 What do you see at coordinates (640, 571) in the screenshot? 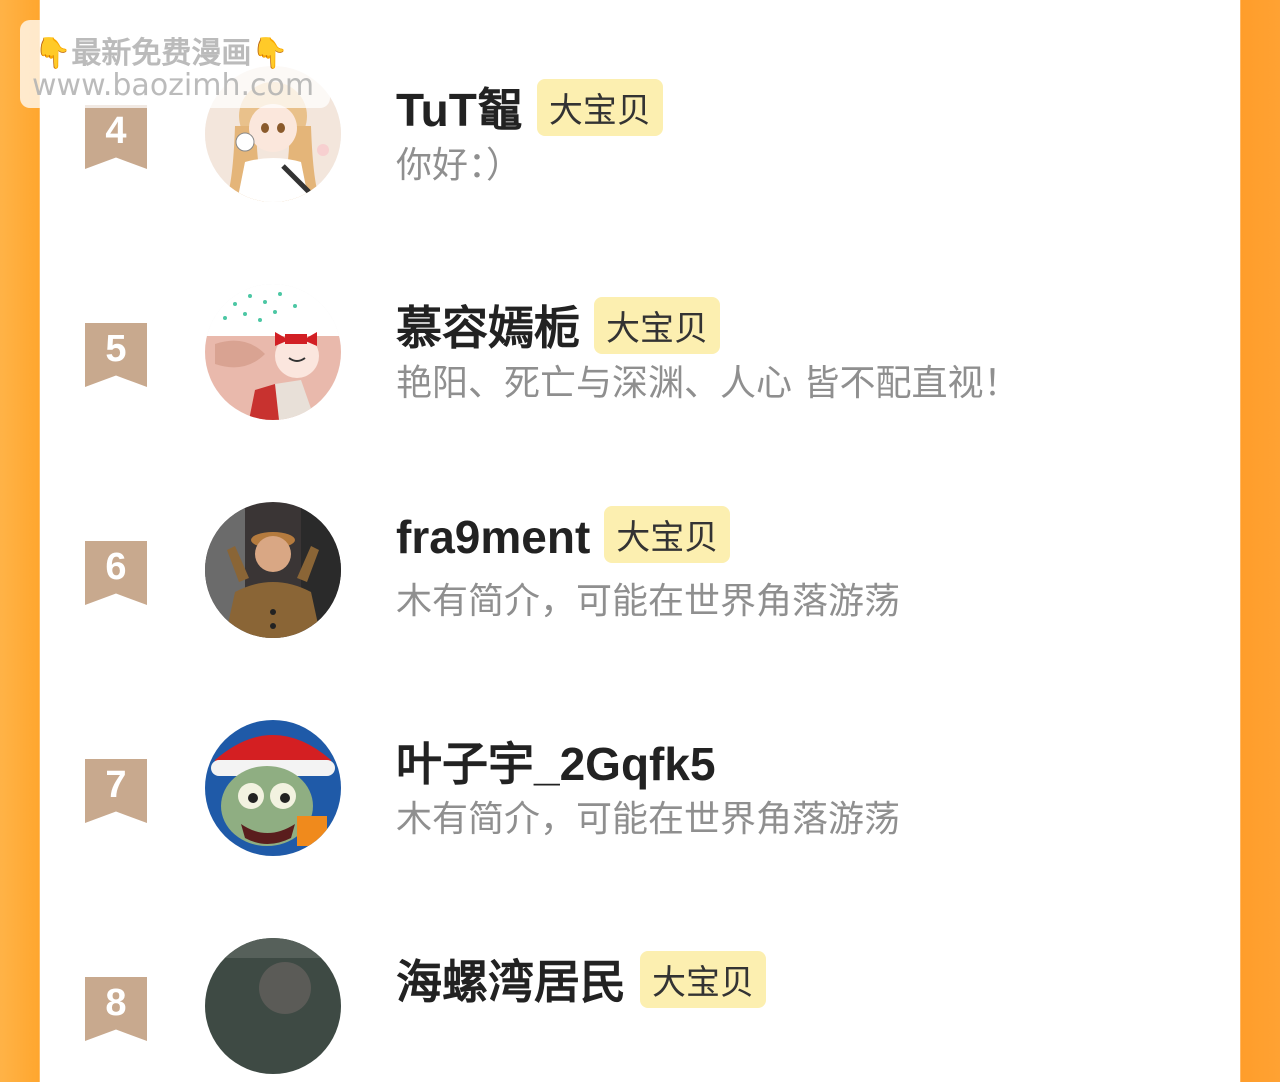
I see `list-item: 6 fra9ment 大宝贝 木有简介，可能在世界角落游荡` at bounding box center [640, 571].